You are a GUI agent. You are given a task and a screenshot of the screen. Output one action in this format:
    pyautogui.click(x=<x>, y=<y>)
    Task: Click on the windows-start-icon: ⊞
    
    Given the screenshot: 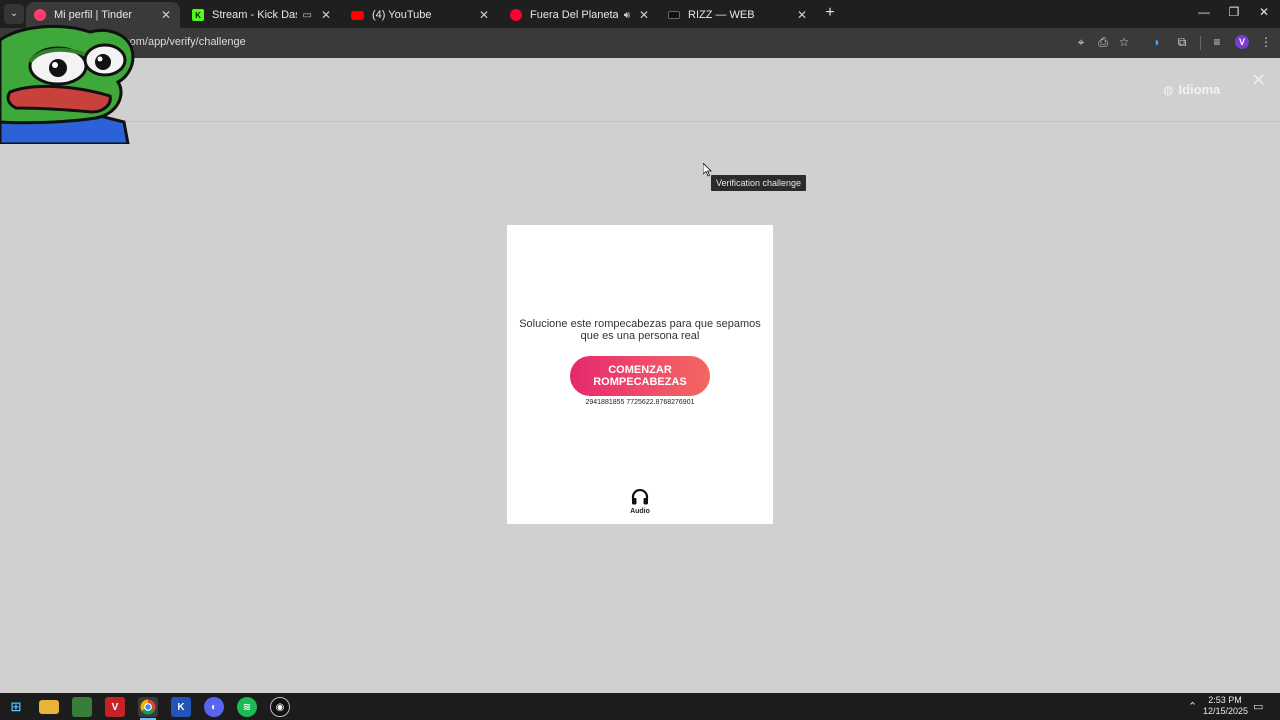 What is the action you would take?
    pyautogui.click(x=16, y=707)
    